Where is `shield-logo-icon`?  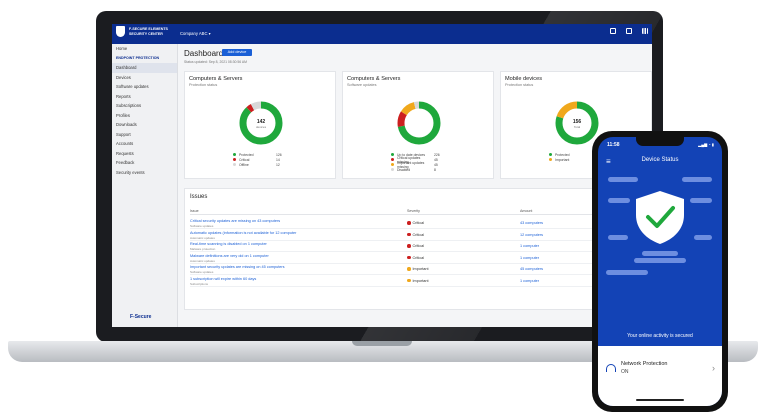
shield-logo-icon is located at coordinates (120, 31).